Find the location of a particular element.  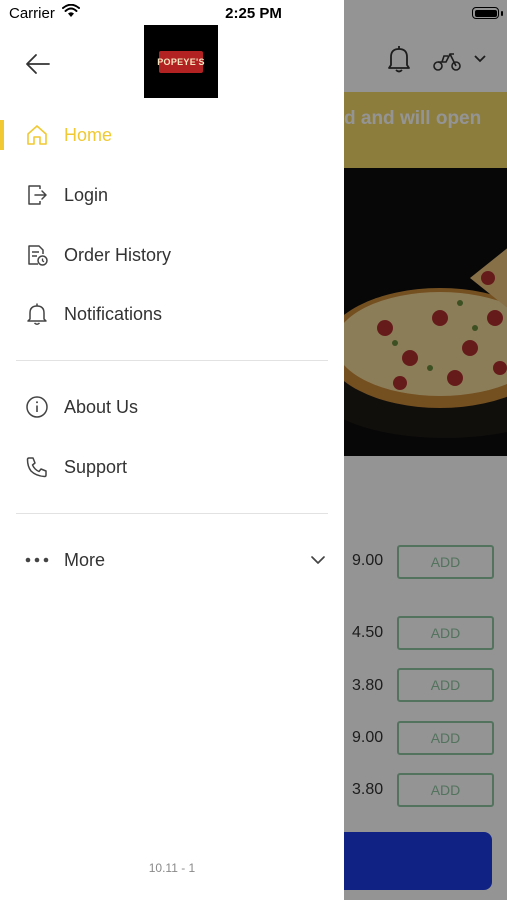

chevron-down-icon is located at coordinates (318, 560).